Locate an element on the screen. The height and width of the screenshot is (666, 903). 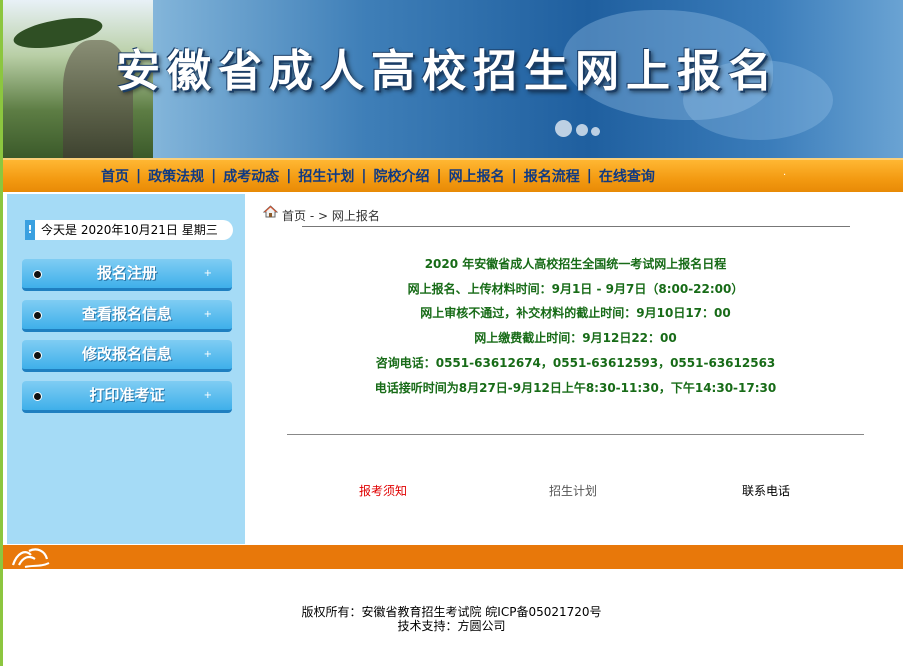
home-icon is located at coordinates (270, 211).